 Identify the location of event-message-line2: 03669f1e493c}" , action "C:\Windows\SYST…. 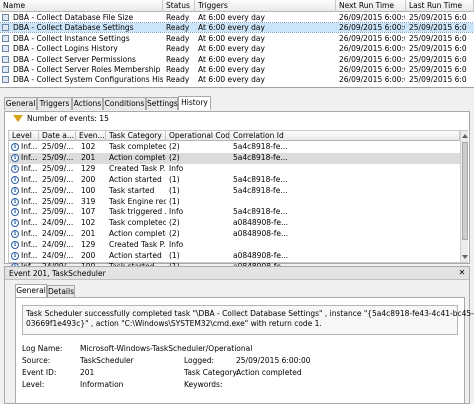
(174, 323).